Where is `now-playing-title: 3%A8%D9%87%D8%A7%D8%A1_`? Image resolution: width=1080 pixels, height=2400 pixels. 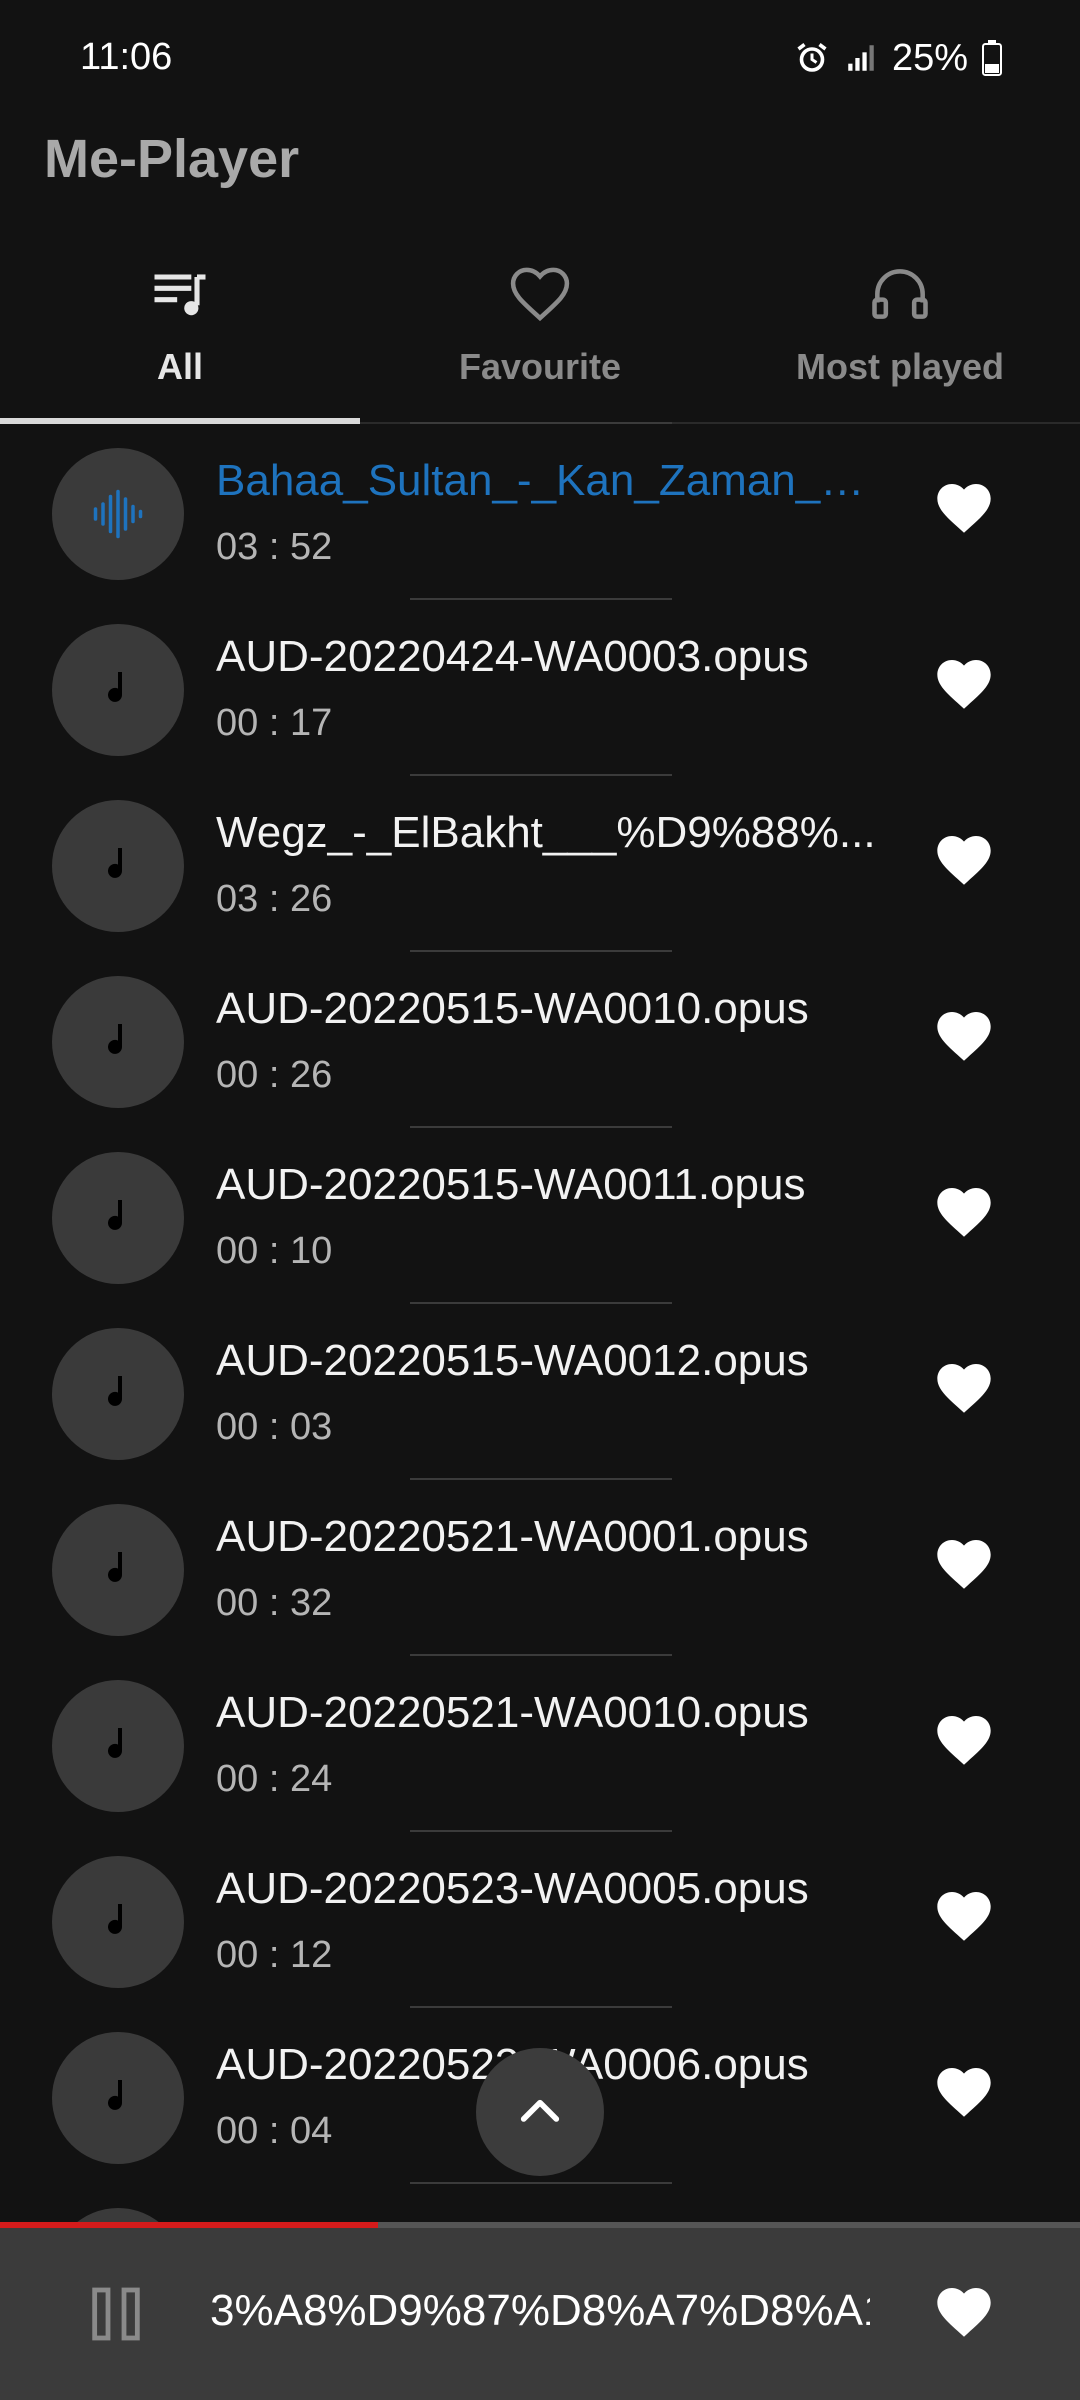
now-playing-title: 3%A8%D9%87%D8%A7%D8%A1_ is located at coordinates (540, 2310).